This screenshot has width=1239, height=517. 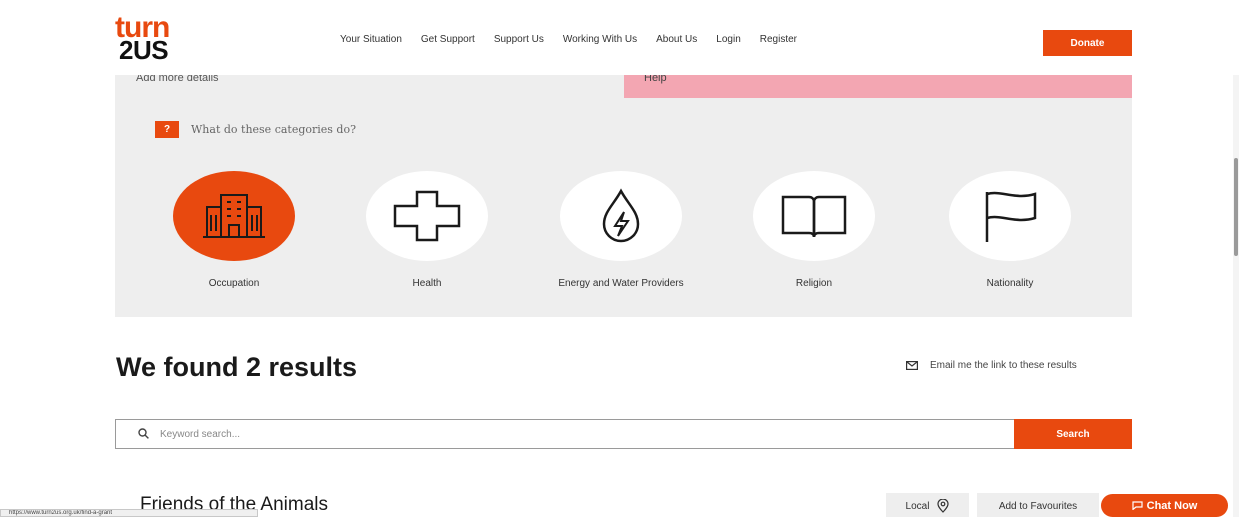 I want to click on building-icon, so click(x=234, y=216).